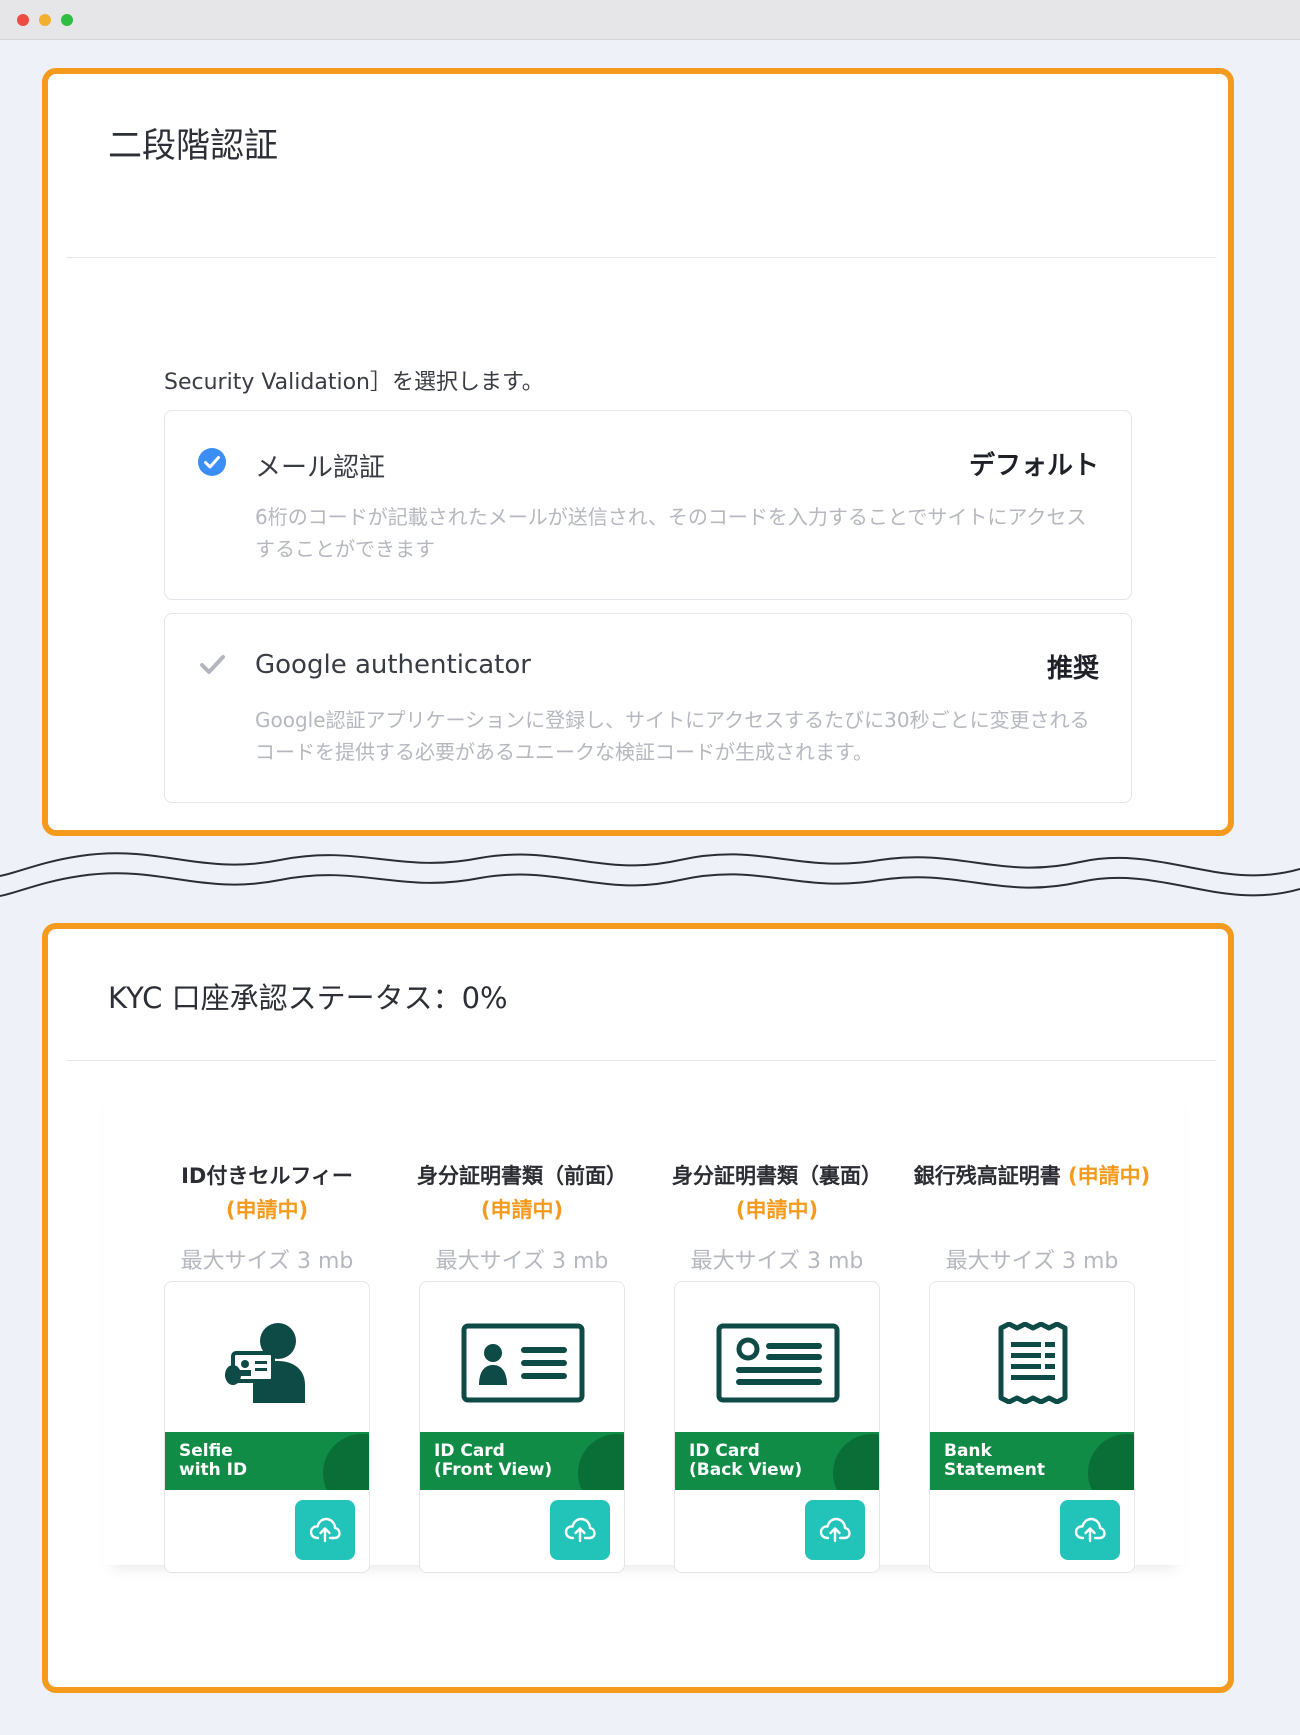 The image size is (1300, 1735). What do you see at coordinates (213, 1460) in the screenshot?
I see `document-banner-text: Selfie with ID` at bounding box center [213, 1460].